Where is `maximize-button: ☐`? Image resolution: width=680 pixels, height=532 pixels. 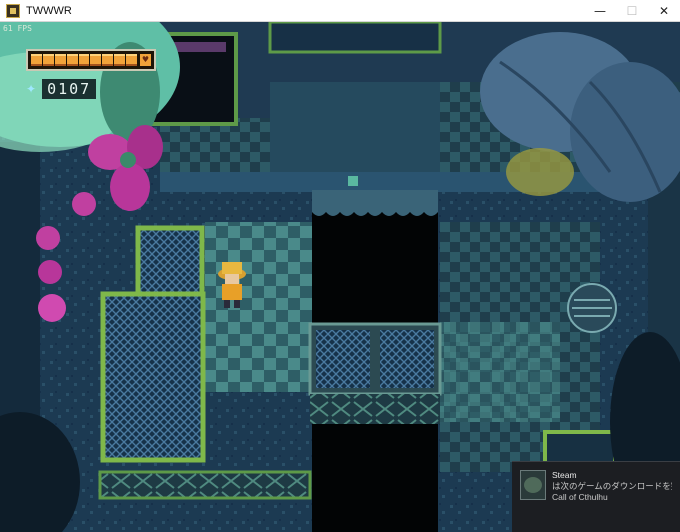
maximize-button: ☐ is located at coordinates (632, 11).